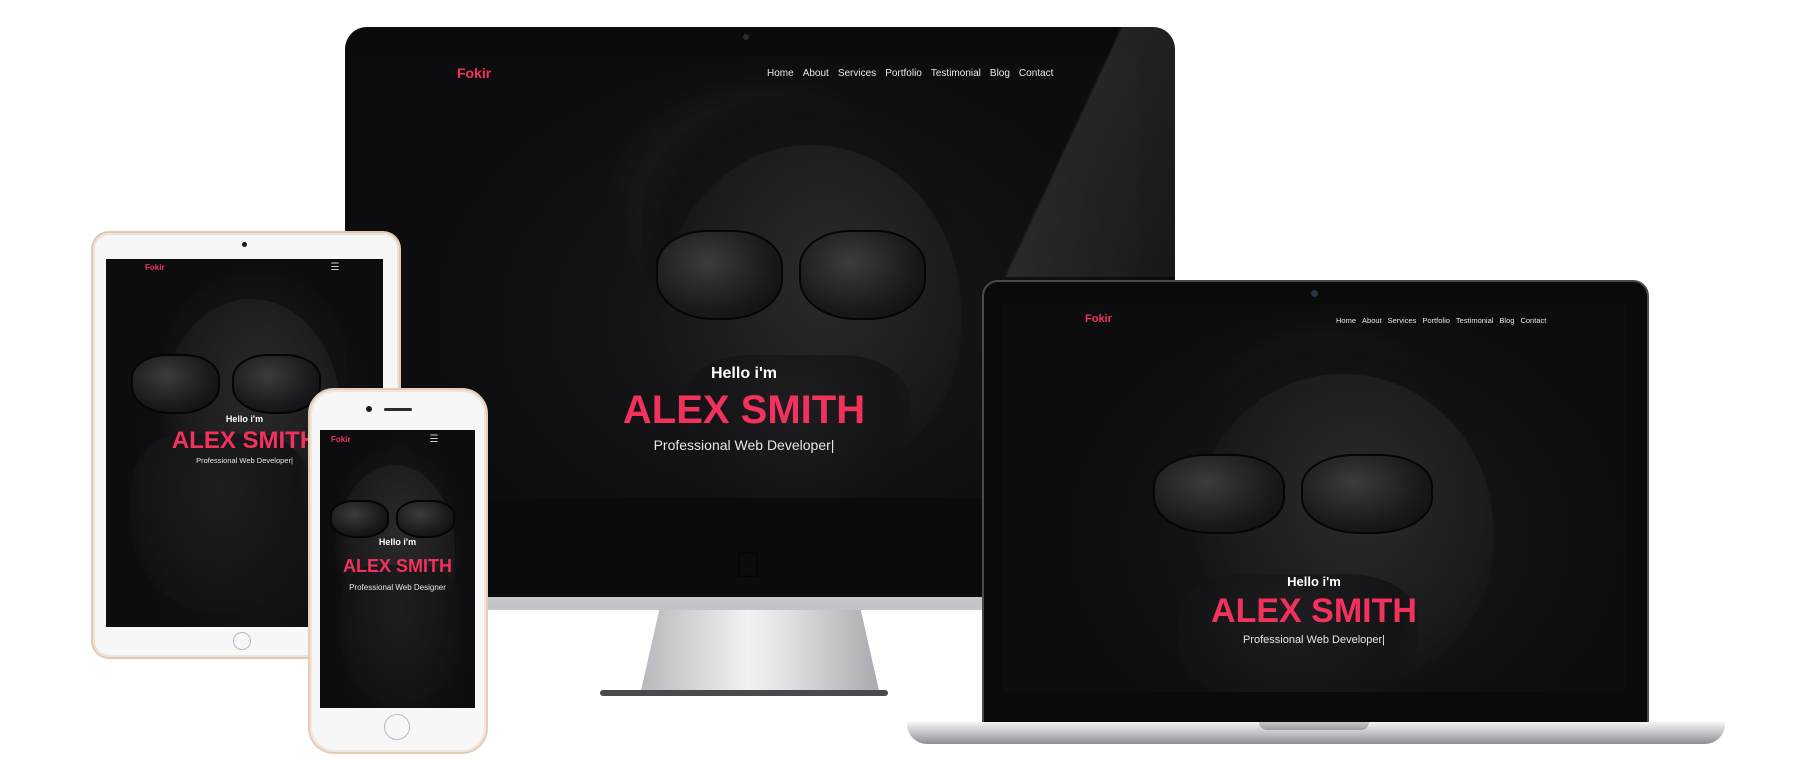 This screenshot has width=1800, height=760. Describe the element at coordinates (398, 409) in the screenshot. I see `phone-speaker` at that location.